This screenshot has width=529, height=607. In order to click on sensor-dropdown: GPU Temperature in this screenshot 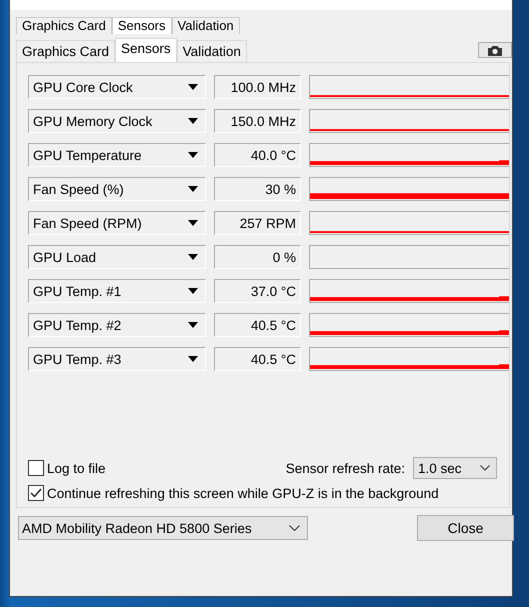, I will do `click(117, 155)`.